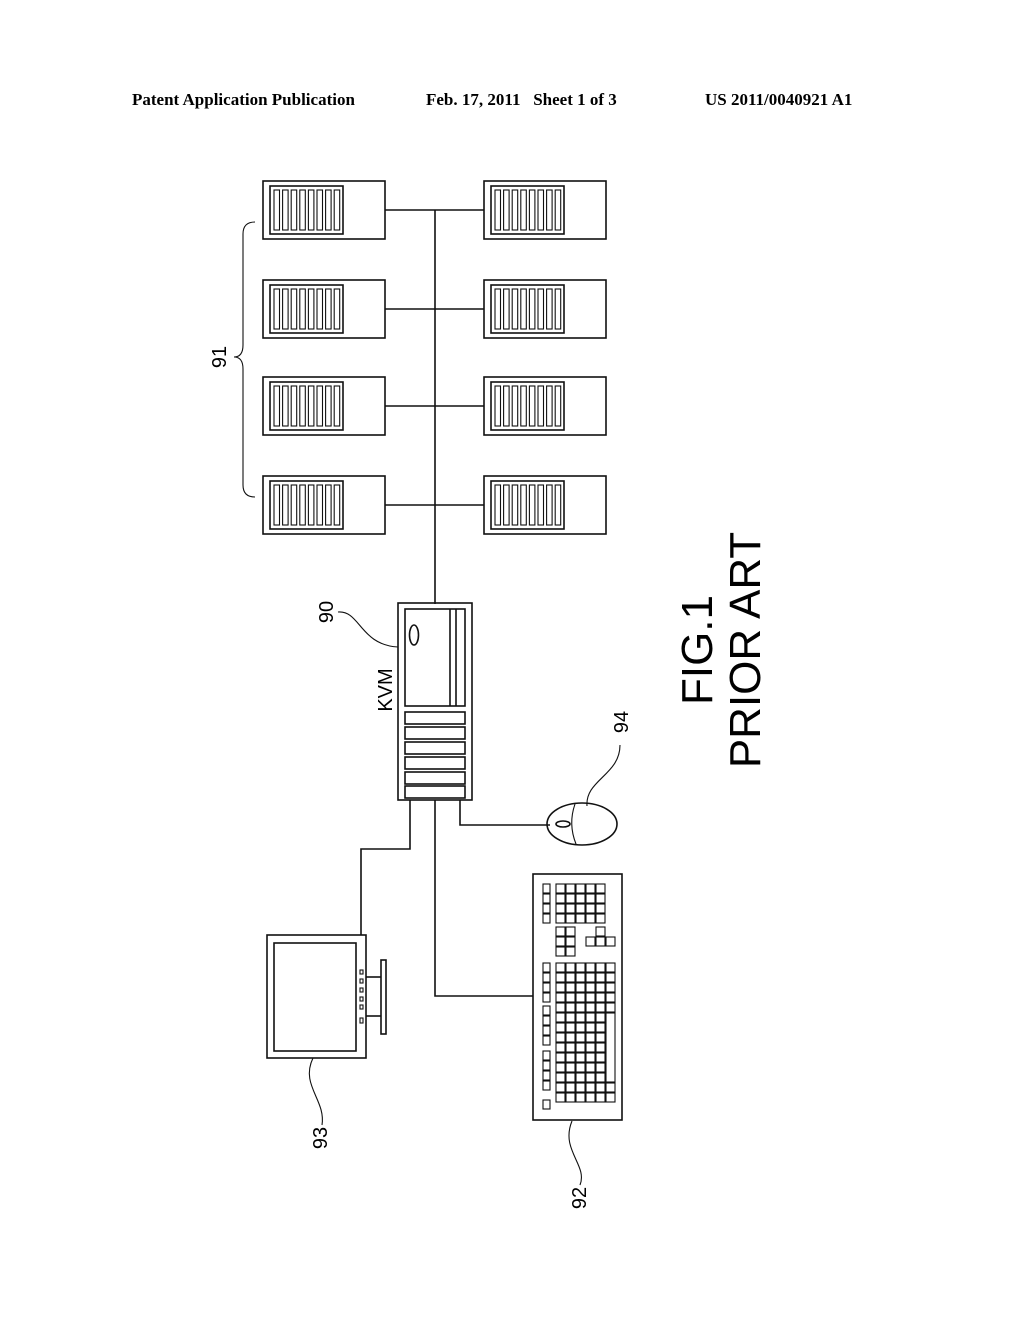 This screenshot has width=1024, height=1320. What do you see at coordinates (483, 898) in the screenshot?
I see `keyboard-cable` at bounding box center [483, 898].